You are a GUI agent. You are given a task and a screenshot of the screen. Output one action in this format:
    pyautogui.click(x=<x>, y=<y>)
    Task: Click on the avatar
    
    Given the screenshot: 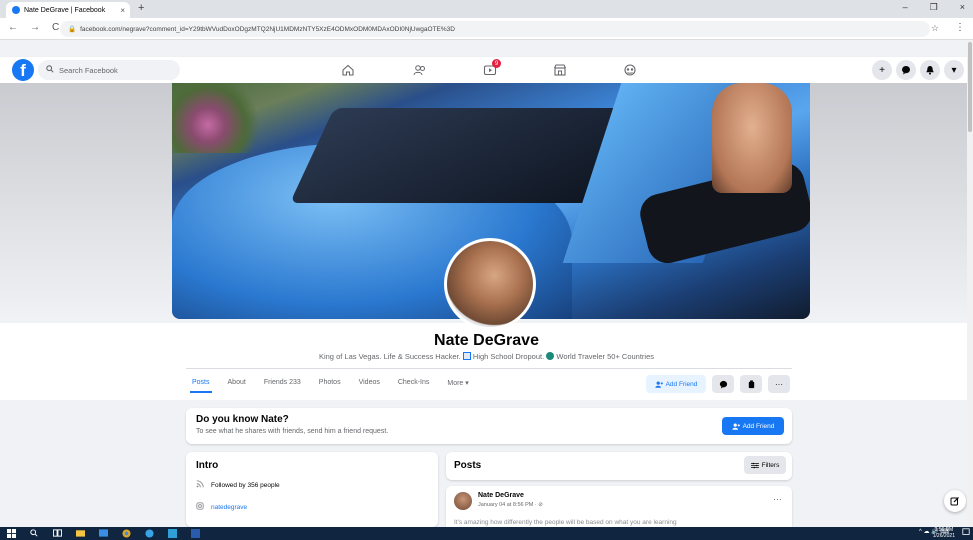 What is the action you would take?
    pyautogui.click(x=490, y=284)
    